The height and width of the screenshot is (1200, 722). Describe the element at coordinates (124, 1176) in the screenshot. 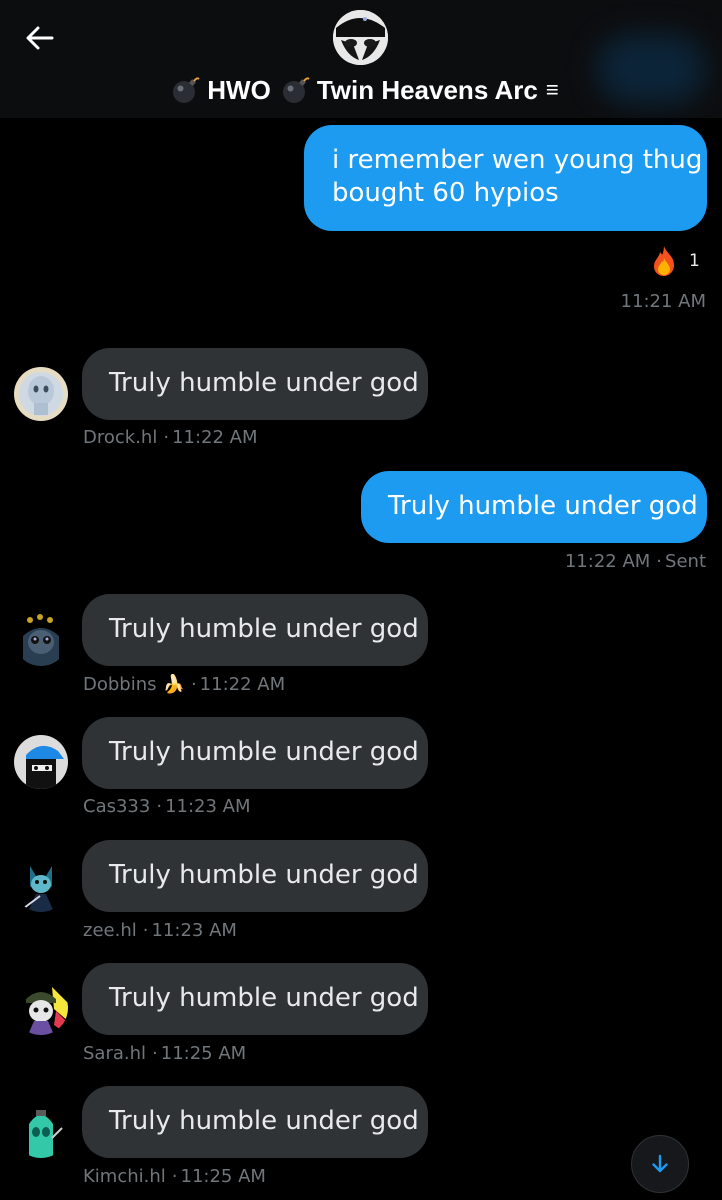

I see `sender-name: Kimchi.hl` at that location.